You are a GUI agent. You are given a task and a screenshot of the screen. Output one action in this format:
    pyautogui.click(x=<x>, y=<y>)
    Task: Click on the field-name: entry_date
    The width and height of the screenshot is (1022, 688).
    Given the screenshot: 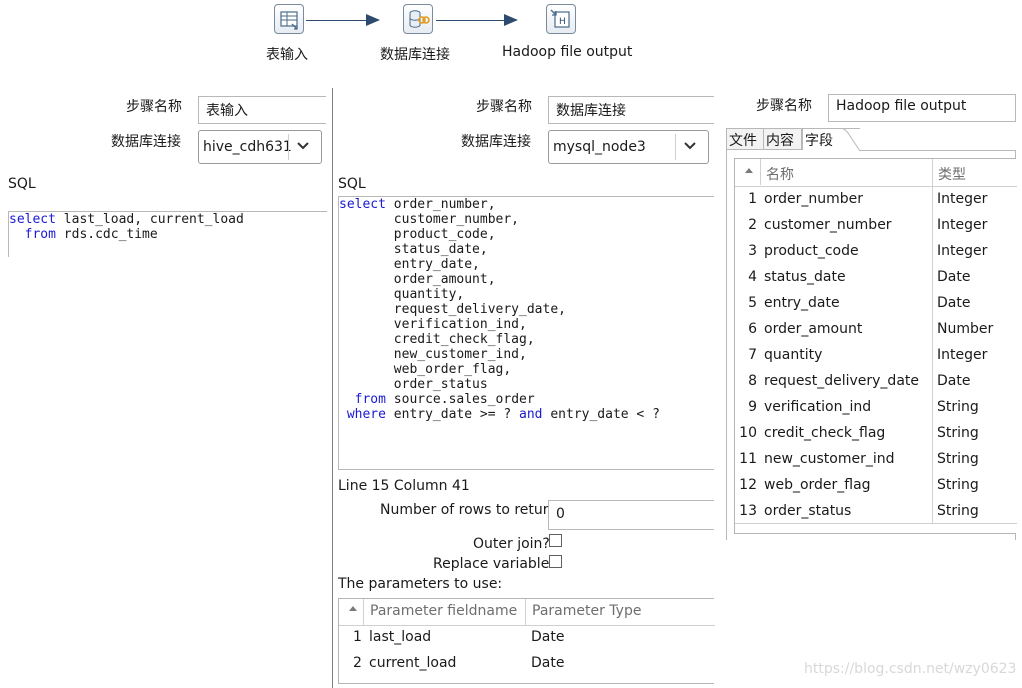 What is the action you would take?
    pyautogui.click(x=802, y=303)
    